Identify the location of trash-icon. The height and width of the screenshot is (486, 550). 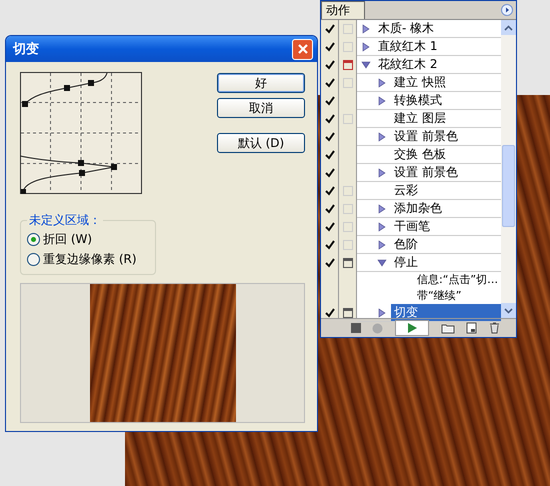
(494, 328).